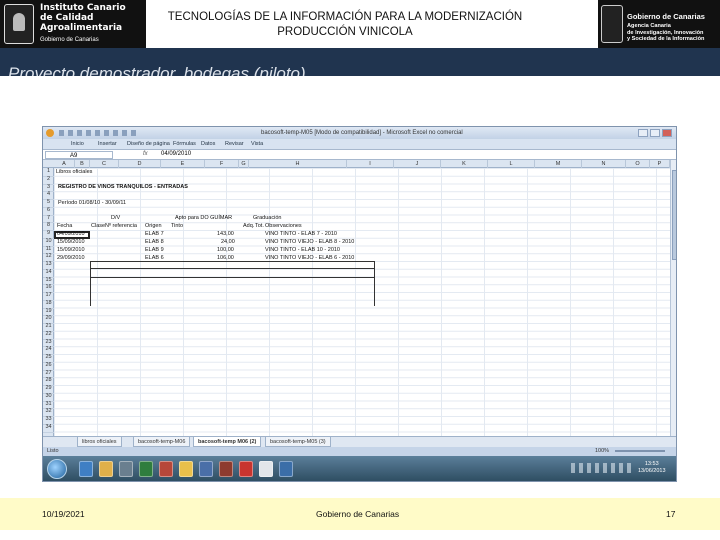 The height and width of the screenshot is (540, 720). I want to click on sheet-tab: libros oficiales, so click(99, 442).